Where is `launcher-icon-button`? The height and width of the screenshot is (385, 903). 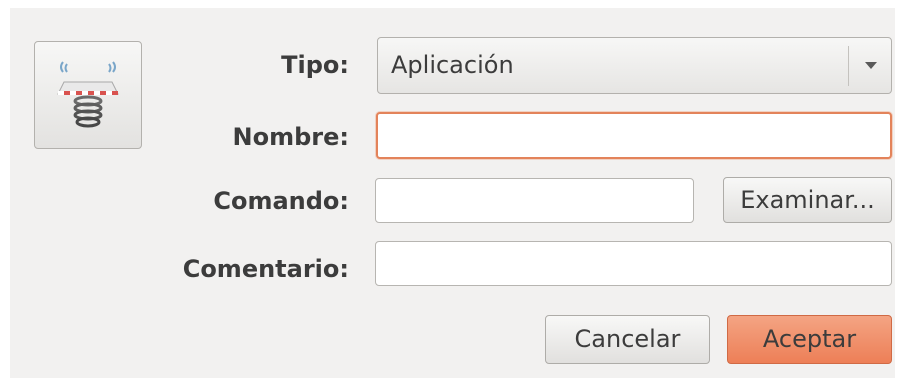
launcher-icon-button is located at coordinates (88, 95).